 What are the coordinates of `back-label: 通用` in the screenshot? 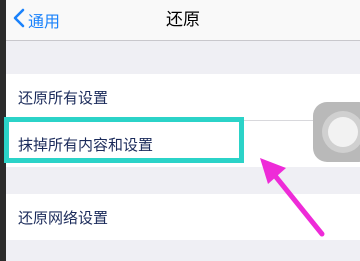 It's located at (44, 21).